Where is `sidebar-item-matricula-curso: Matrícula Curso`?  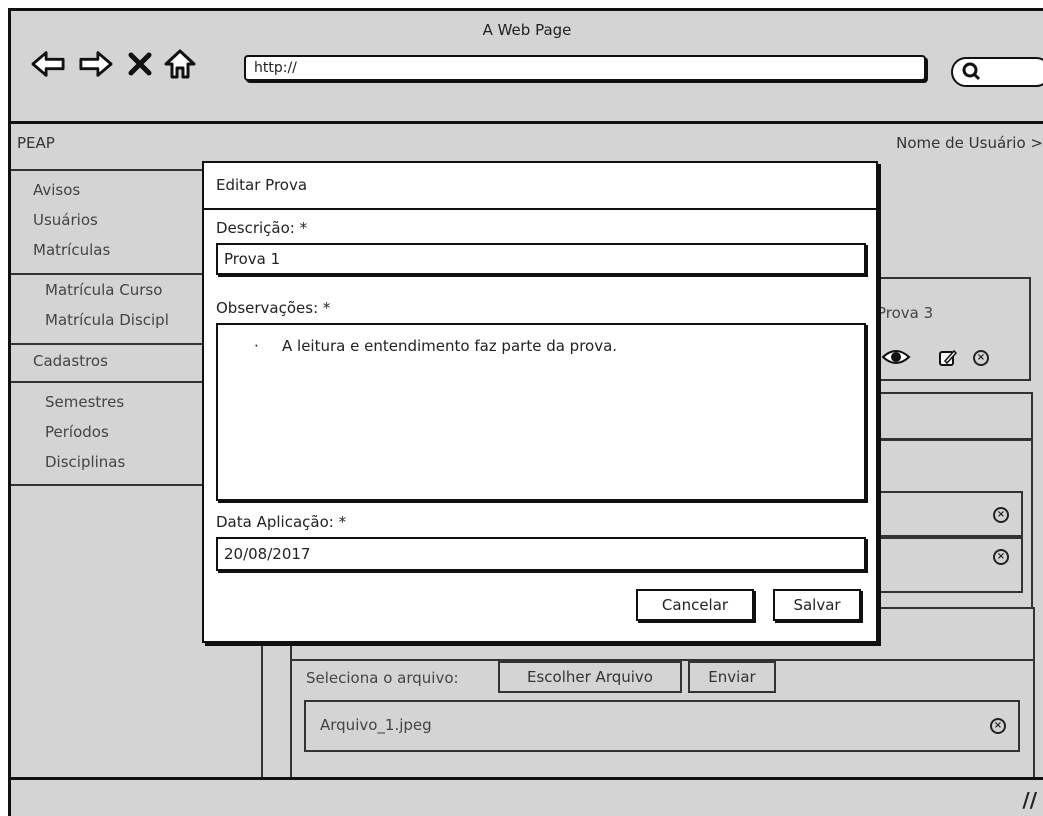
sidebar-item-matricula-curso: Matrícula Curso is located at coordinates (103, 290).